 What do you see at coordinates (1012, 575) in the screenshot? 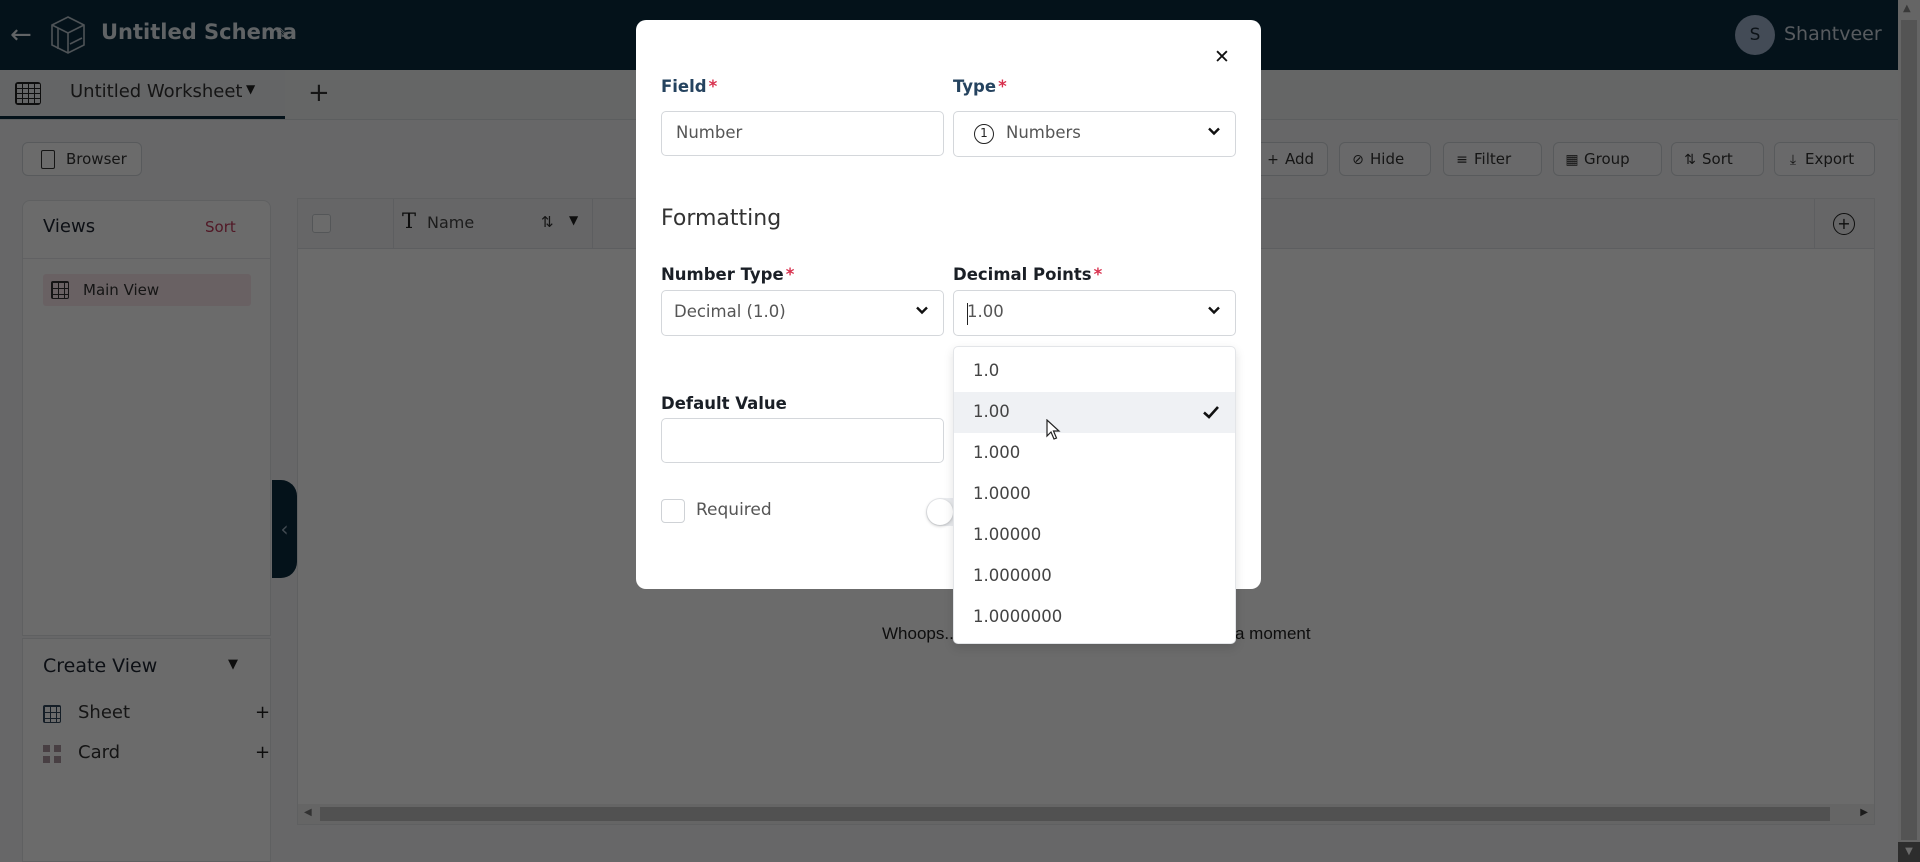
I see `option-label: 1.000000` at bounding box center [1012, 575].